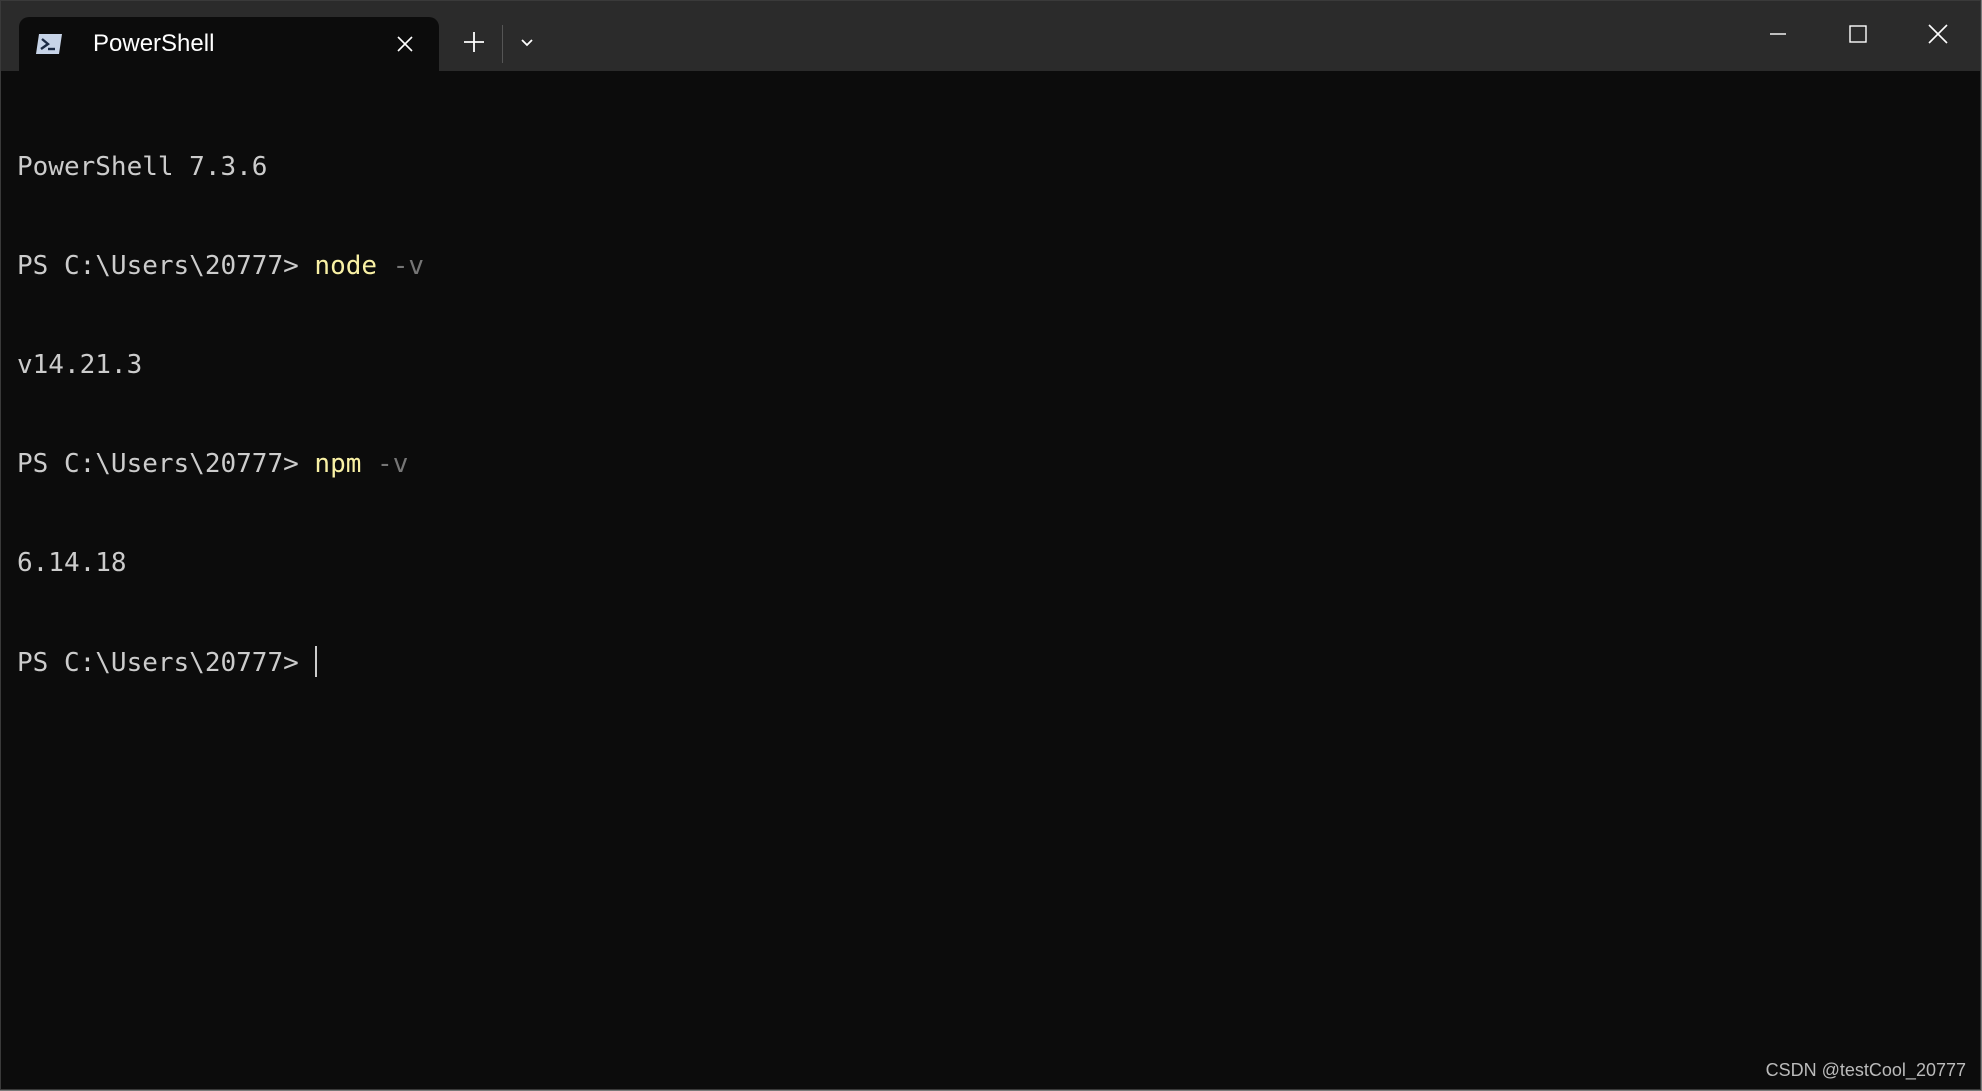 This screenshot has width=1982, height=1091. What do you see at coordinates (154, 43) in the screenshot?
I see `tab-title: PowerShell` at bounding box center [154, 43].